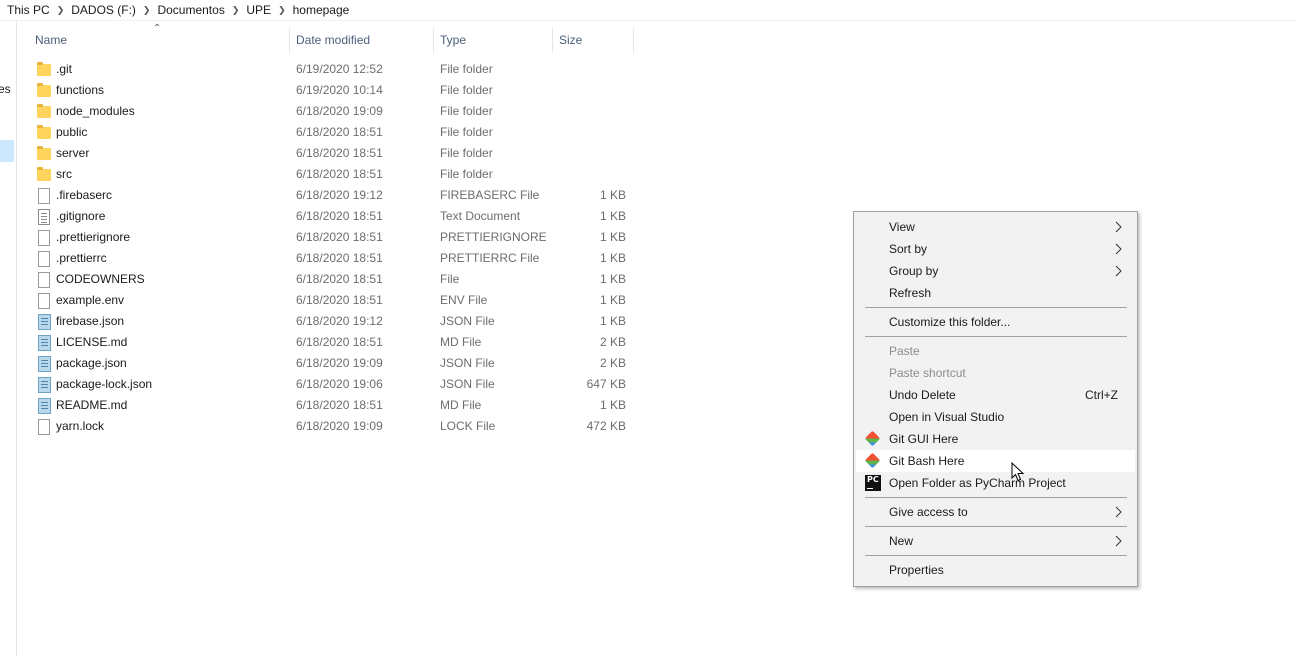  I want to click on file-row: .git 6/19/2020 12:52 File folder, so click(333, 69).